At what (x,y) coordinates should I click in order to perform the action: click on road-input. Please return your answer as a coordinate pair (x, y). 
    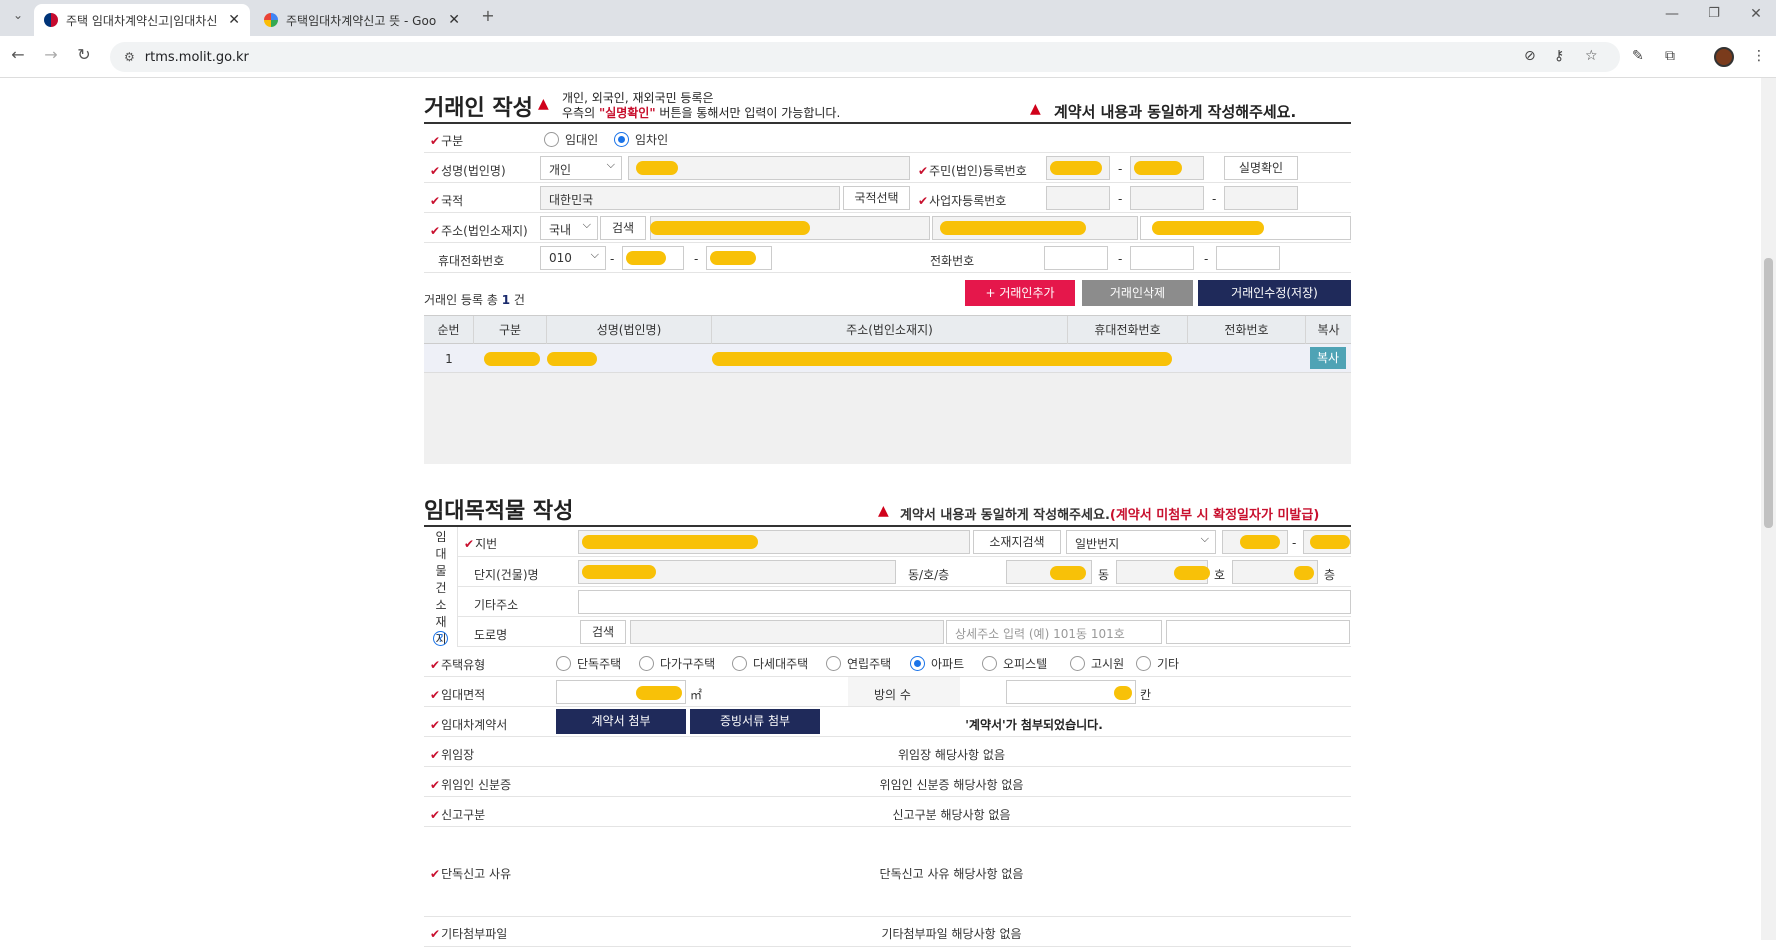
    Looking at the image, I should click on (787, 632).